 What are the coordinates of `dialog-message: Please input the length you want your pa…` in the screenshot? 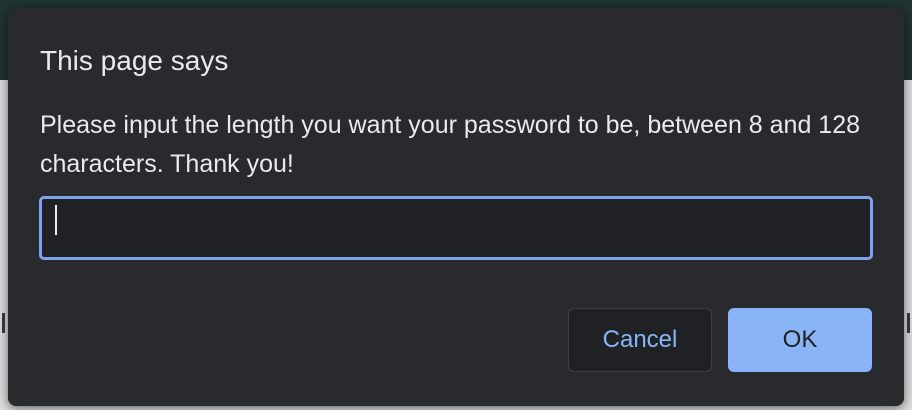 It's located at (450, 144).